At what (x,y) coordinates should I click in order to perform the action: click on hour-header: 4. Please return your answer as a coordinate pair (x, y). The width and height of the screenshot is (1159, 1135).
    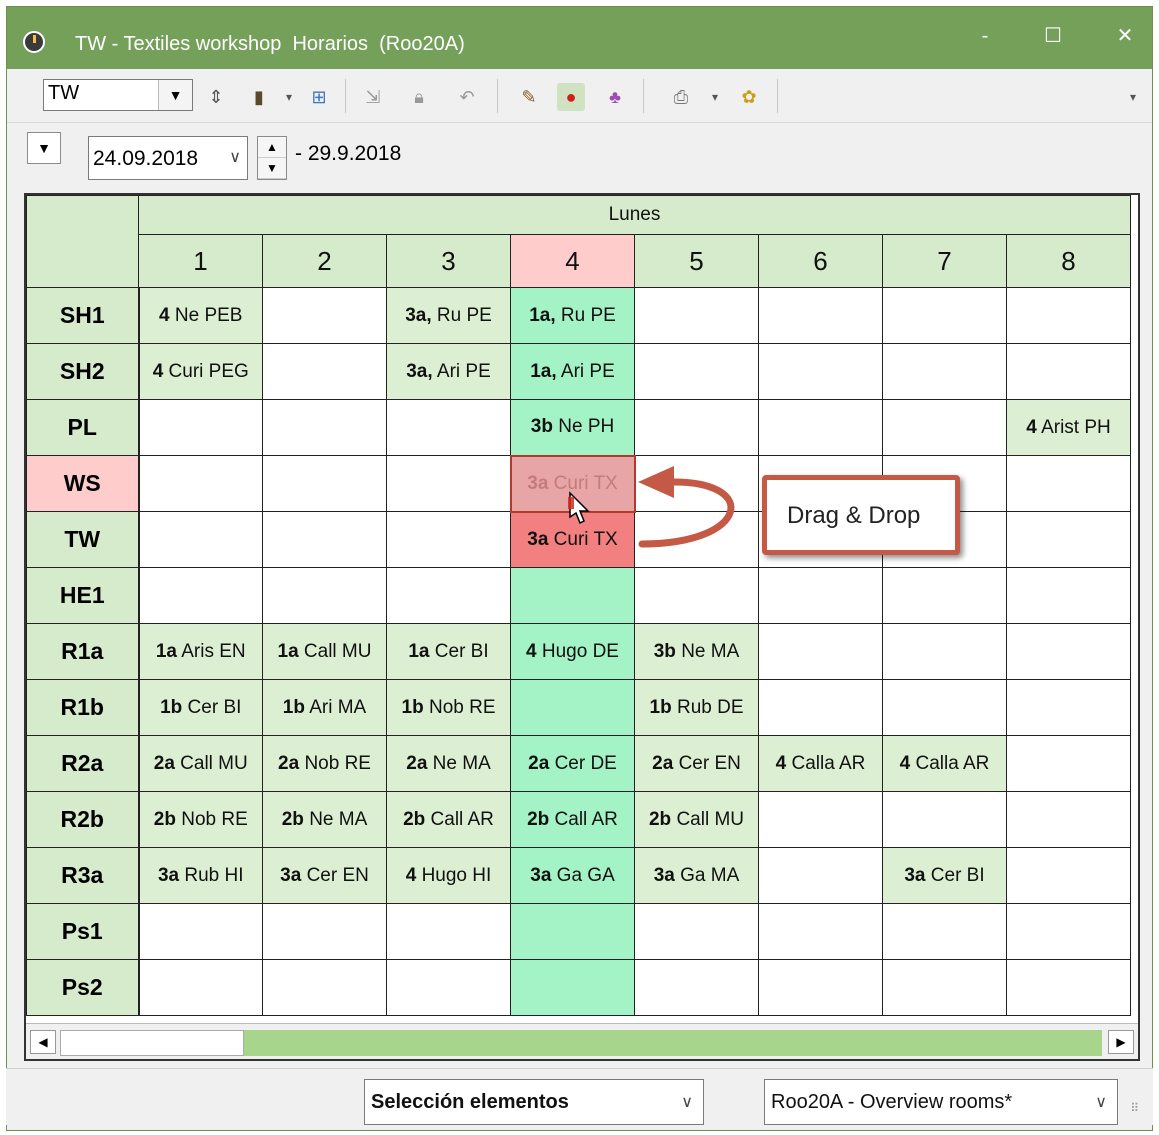
    Looking at the image, I should click on (572, 261).